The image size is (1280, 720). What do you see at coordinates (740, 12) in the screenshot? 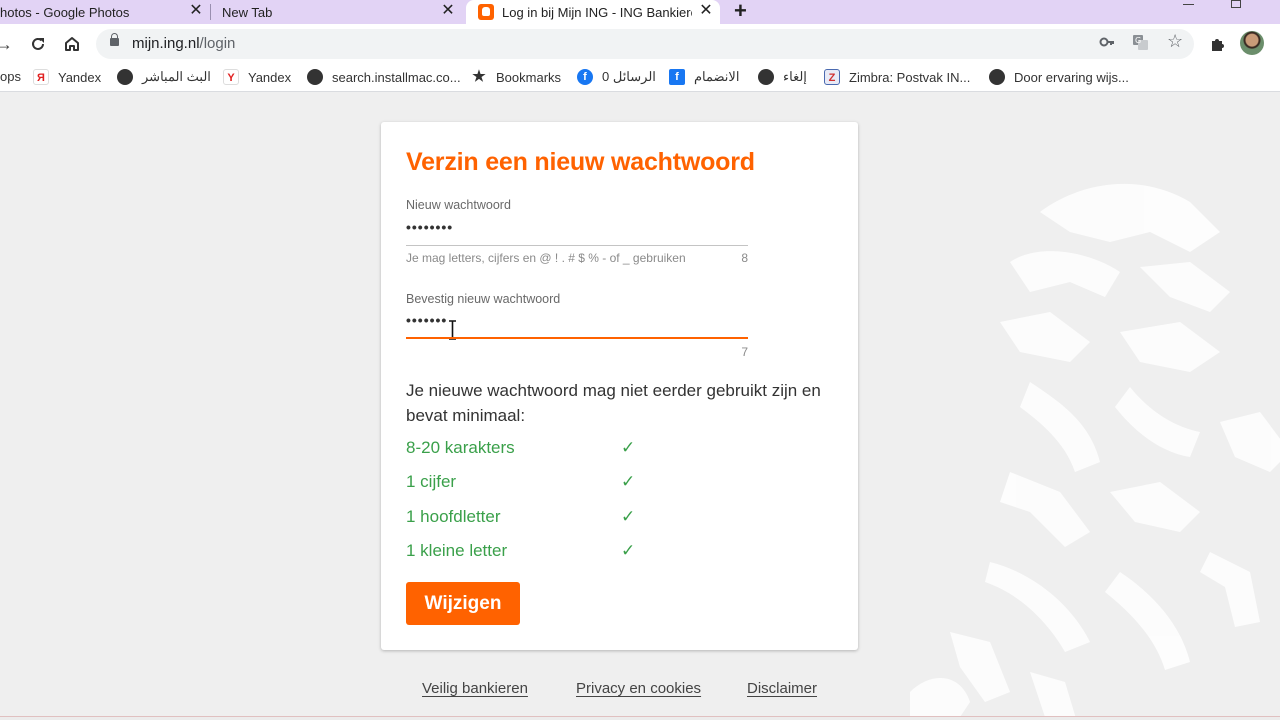
I see `new-tab-icon: +` at bounding box center [740, 12].